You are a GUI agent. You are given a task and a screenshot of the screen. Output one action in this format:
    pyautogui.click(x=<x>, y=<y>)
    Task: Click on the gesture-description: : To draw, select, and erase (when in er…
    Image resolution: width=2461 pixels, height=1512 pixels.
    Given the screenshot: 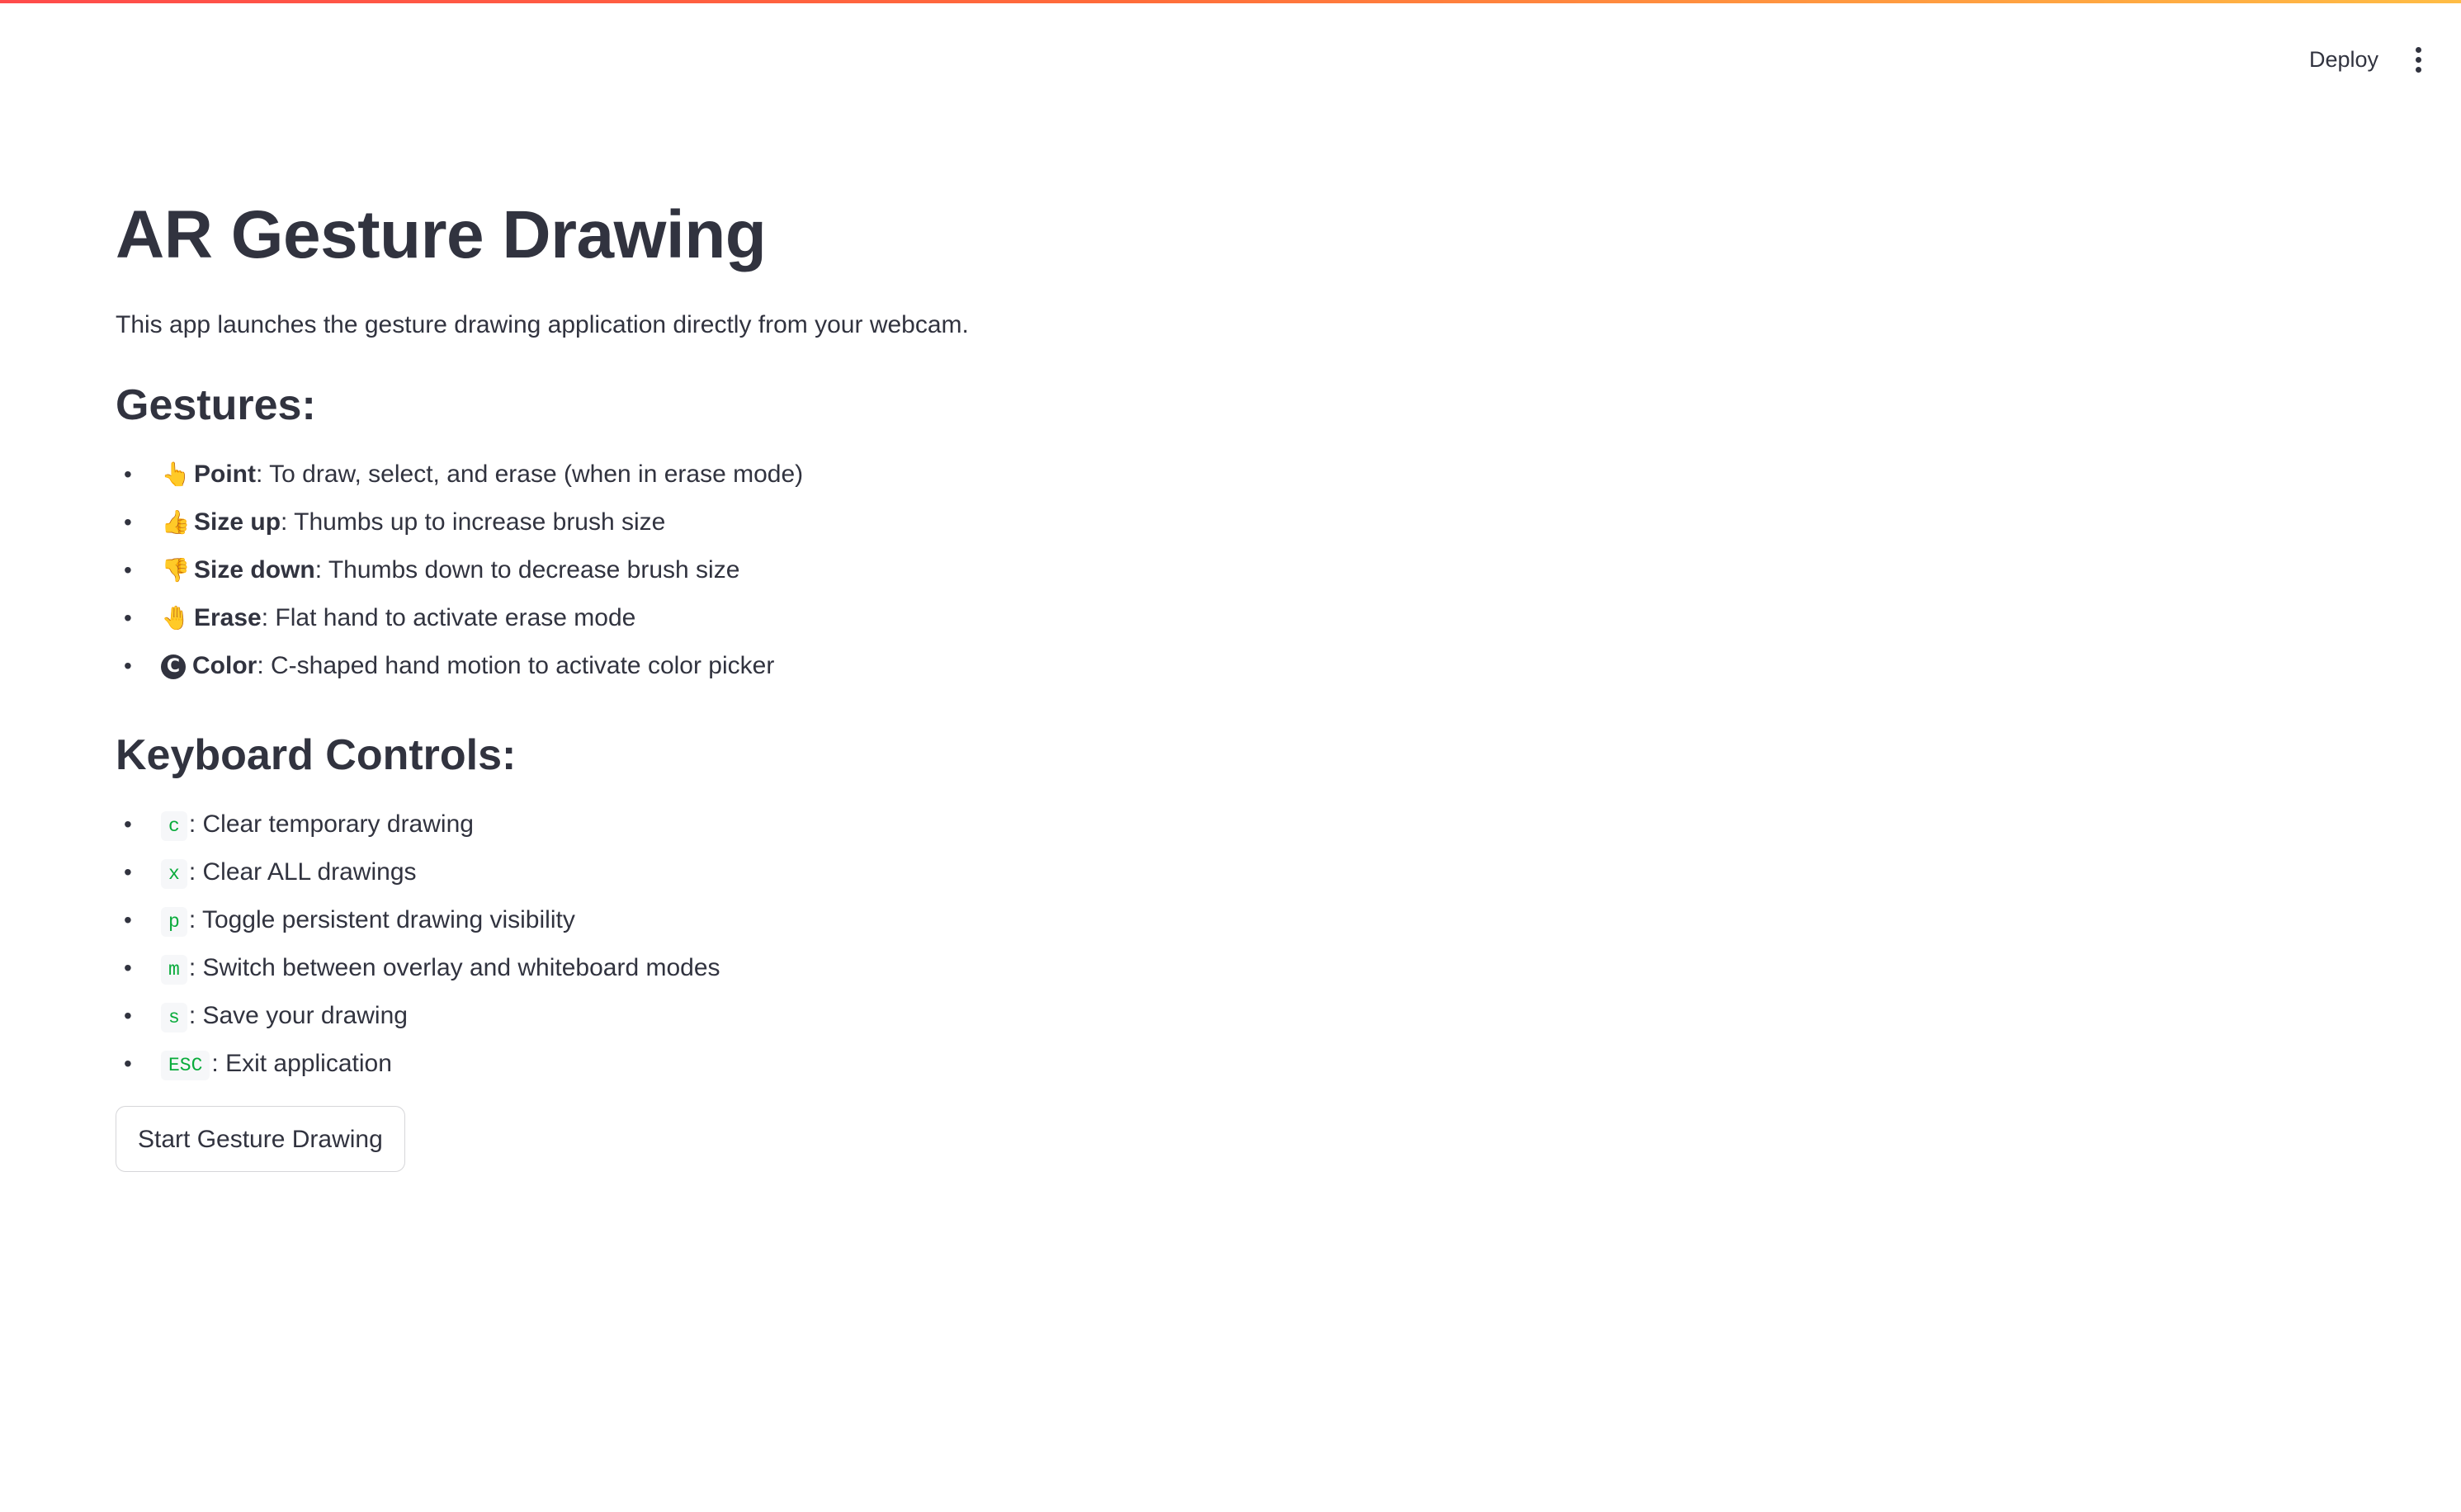 What is the action you would take?
    pyautogui.click(x=530, y=474)
    